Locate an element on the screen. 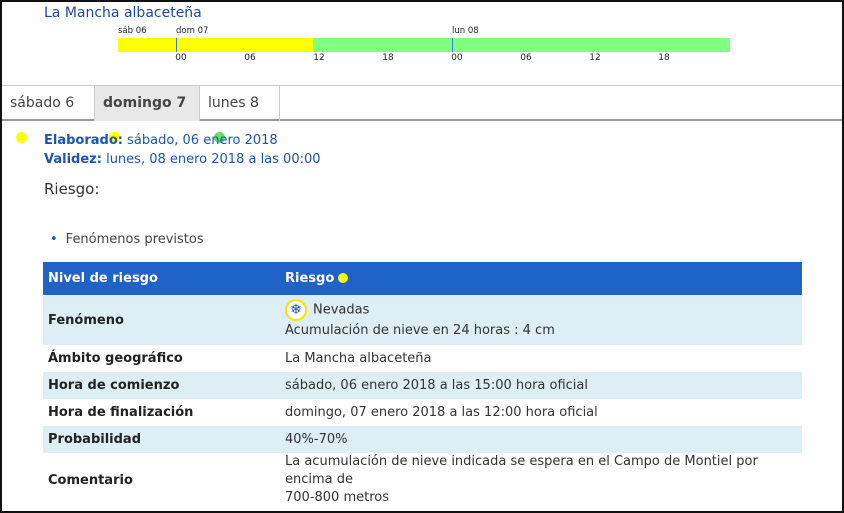 This screenshot has width=844, height=513. elaborado-label: Elaborado: is located at coordinates (83, 140).